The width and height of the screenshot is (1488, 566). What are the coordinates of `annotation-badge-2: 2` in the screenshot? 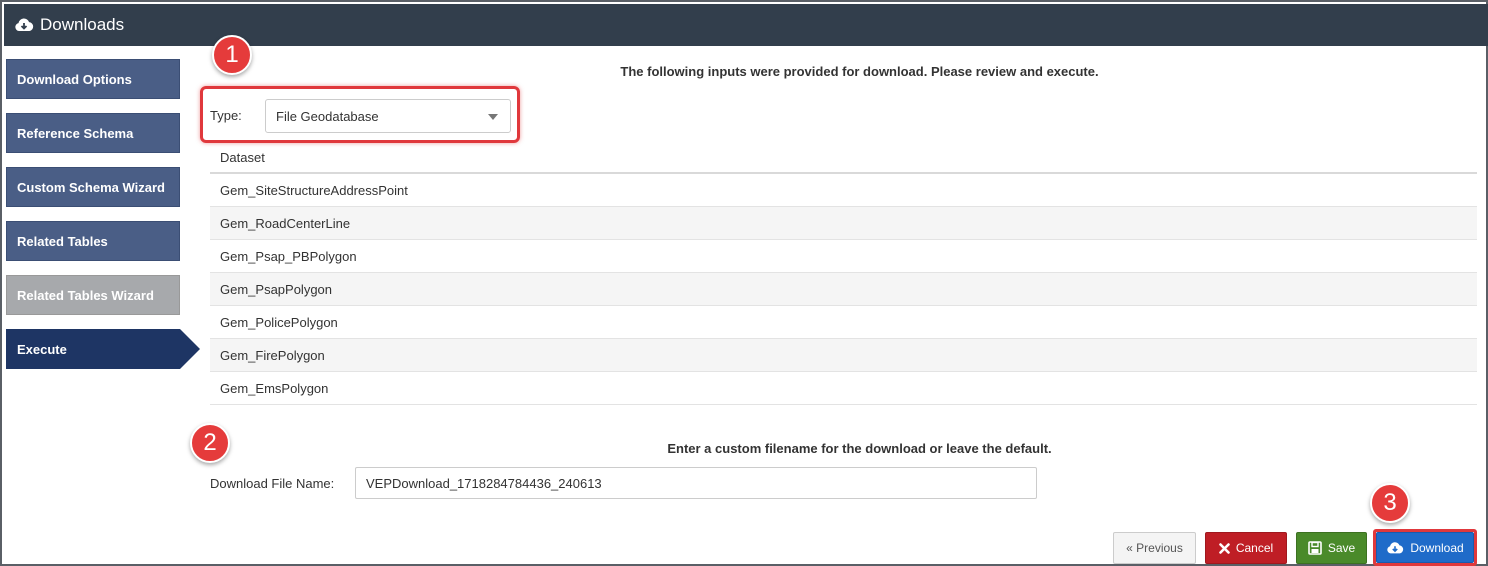 It's located at (210, 443).